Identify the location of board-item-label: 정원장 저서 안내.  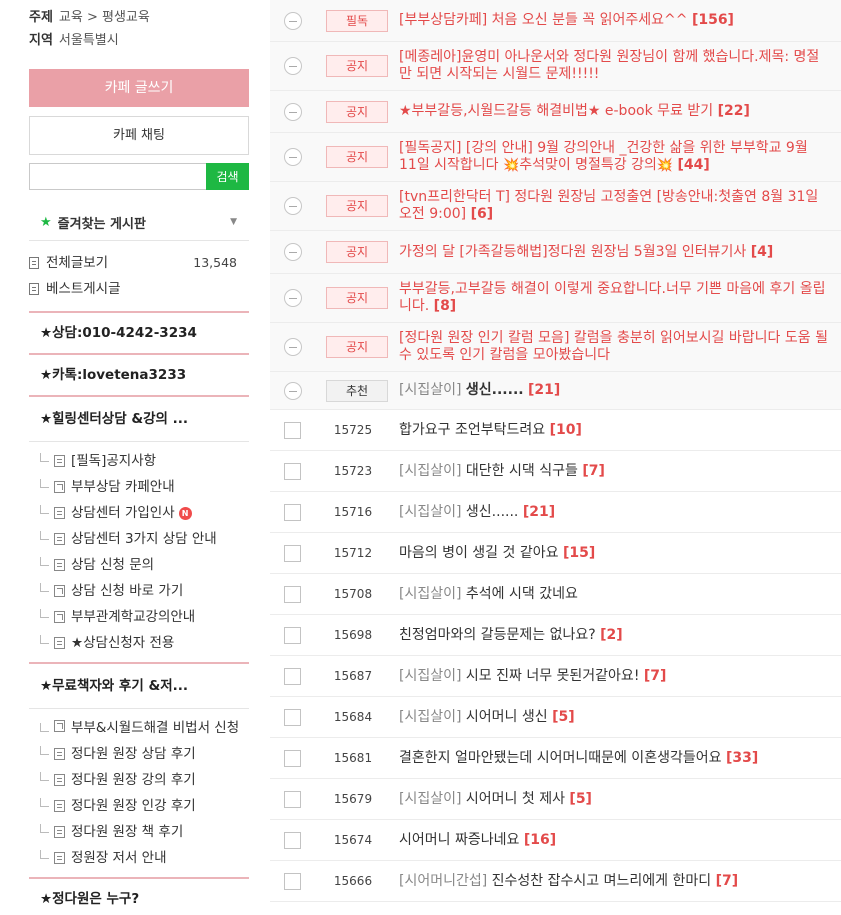
(119, 858).